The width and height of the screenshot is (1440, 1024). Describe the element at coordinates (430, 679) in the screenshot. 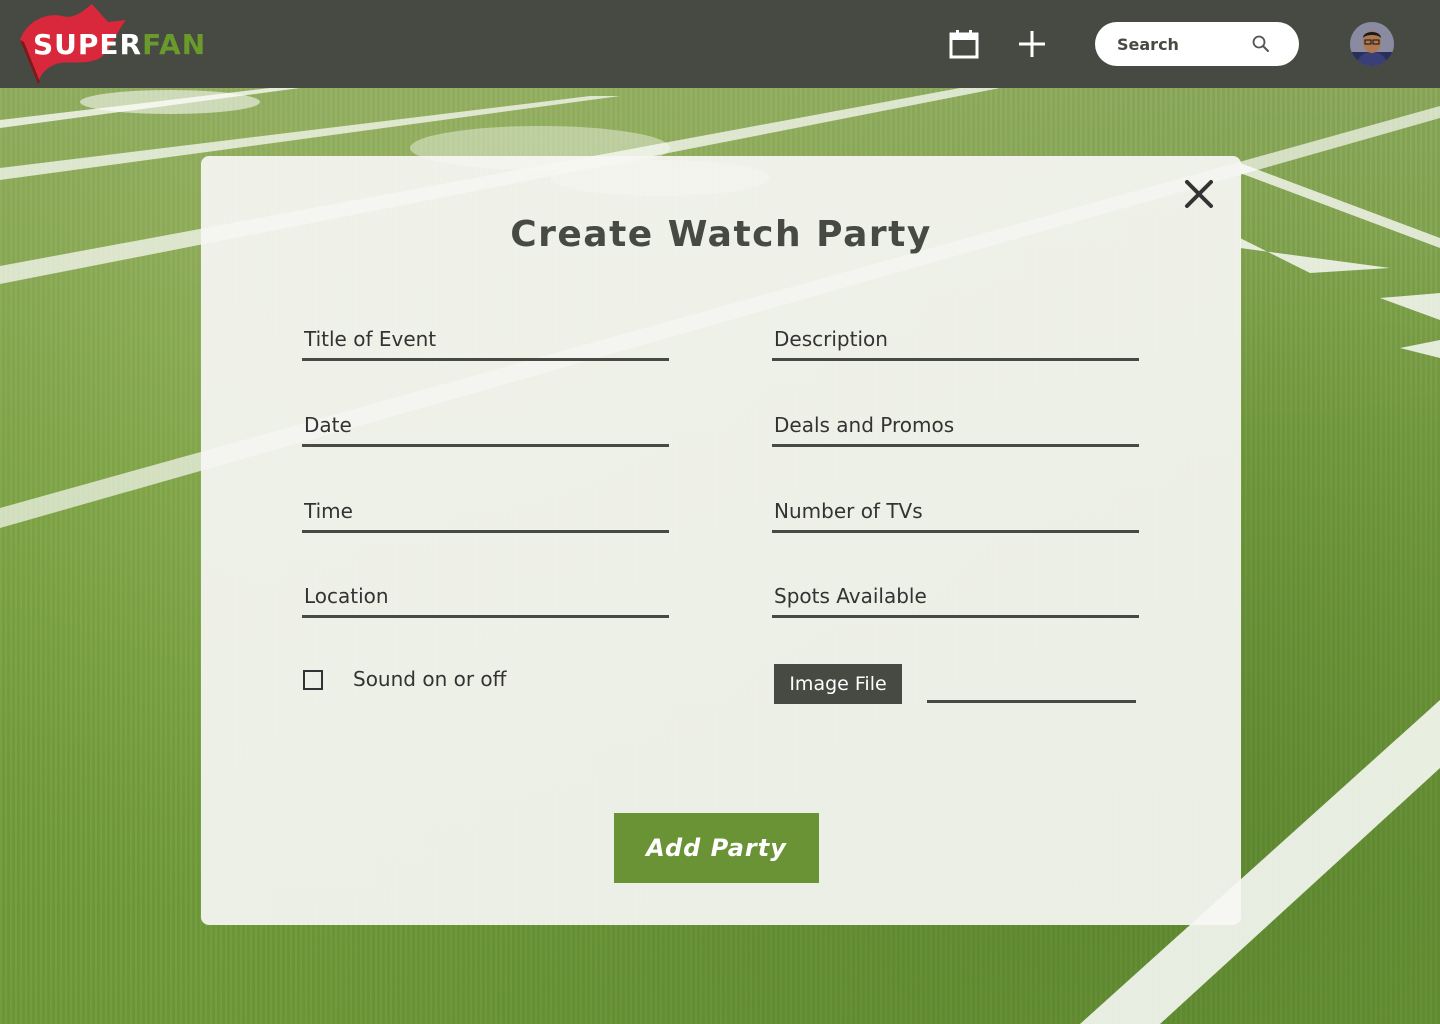

I see `sound-checkbox-label: Sound on or off` at that location.